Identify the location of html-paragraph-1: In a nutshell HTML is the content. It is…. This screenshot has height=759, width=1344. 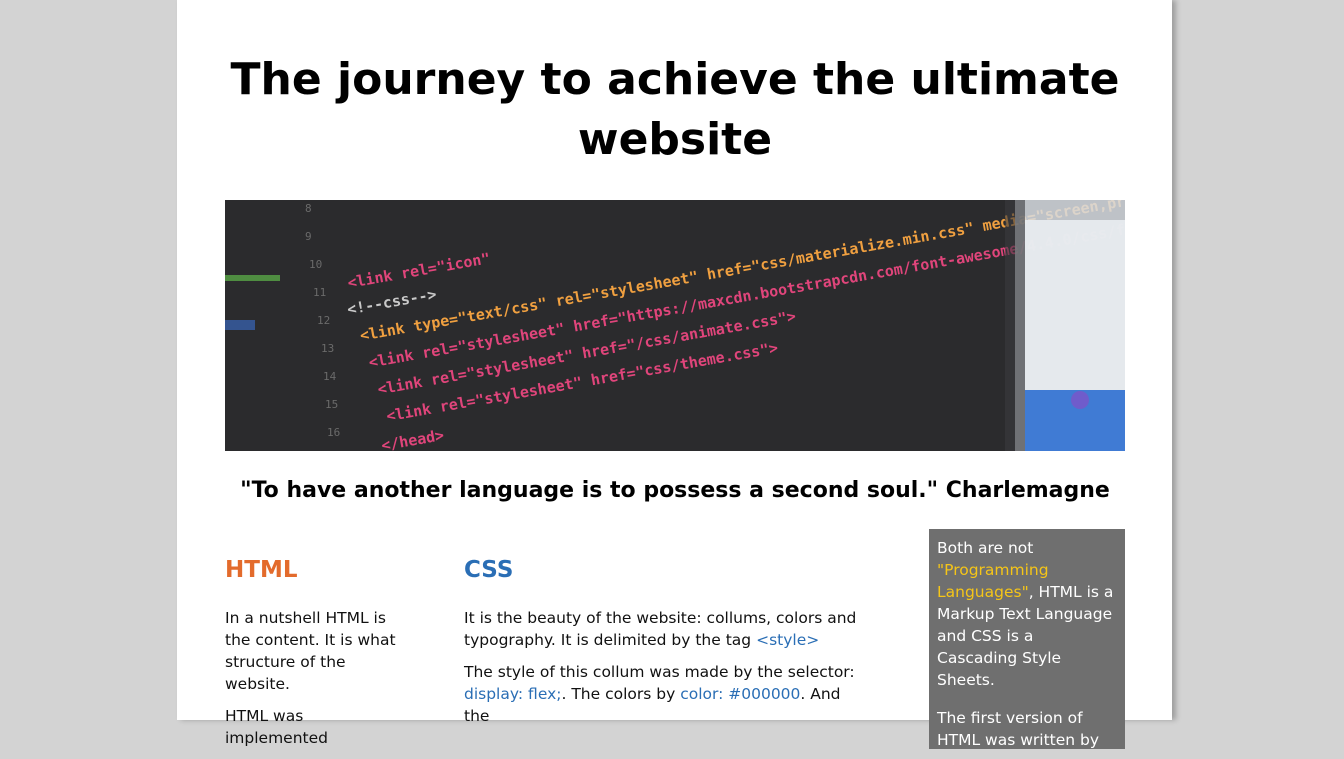
(310, 651).